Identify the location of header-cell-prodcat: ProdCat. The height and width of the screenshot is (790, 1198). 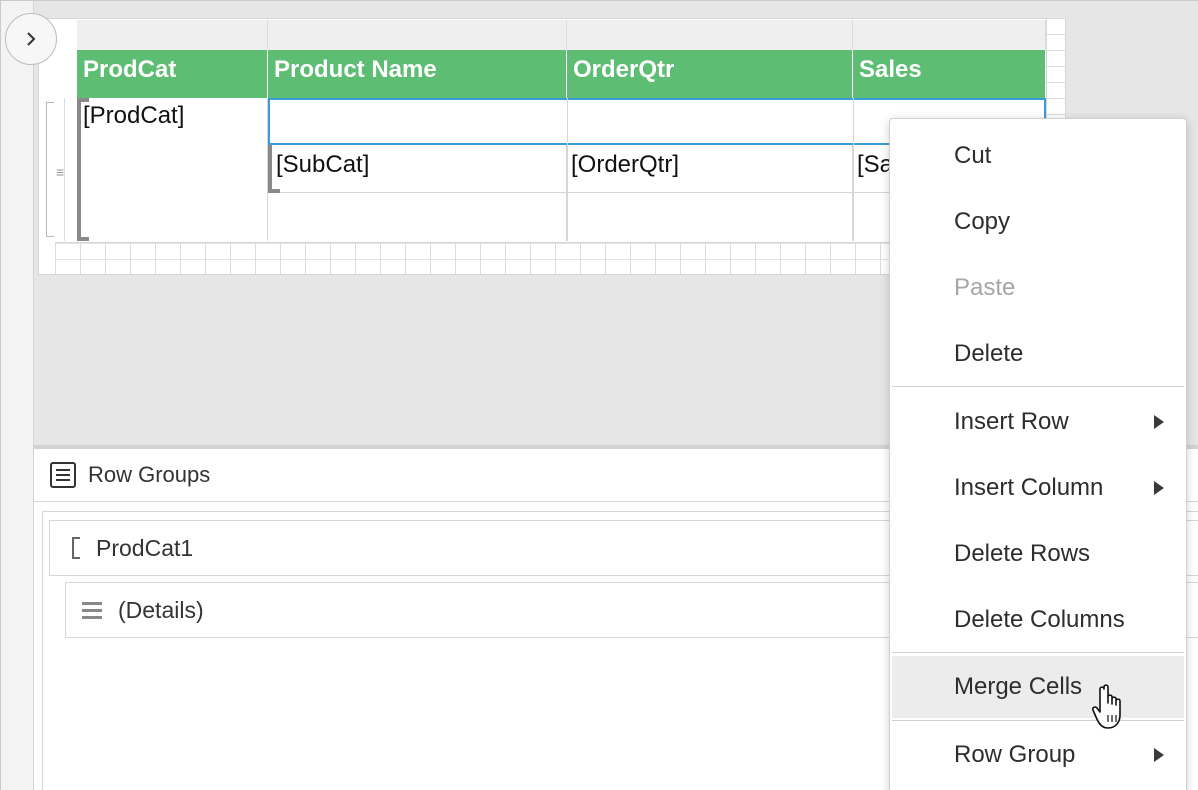
(172, 74).